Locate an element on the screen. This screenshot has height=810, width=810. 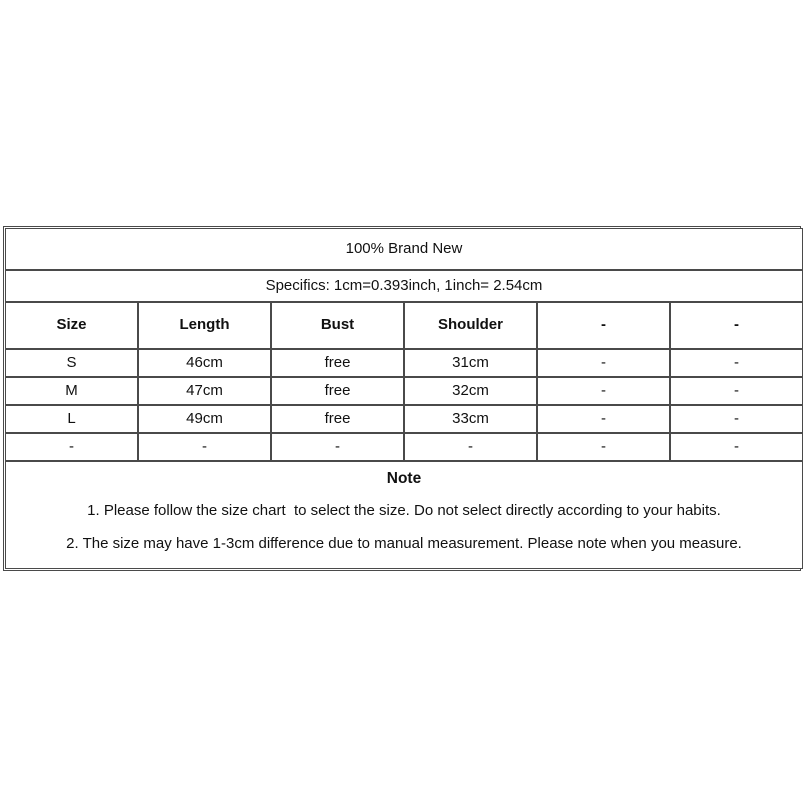
brand-new-cell: 100% Brand New is located at coordinates (404, 249).